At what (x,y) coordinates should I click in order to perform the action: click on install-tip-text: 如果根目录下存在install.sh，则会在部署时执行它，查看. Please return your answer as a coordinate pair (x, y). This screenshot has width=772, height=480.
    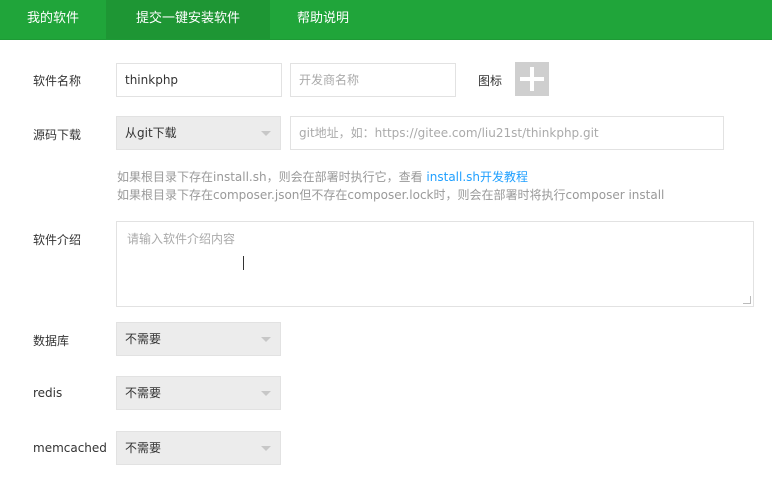
    Looking at the image, I should click on (270, 177).